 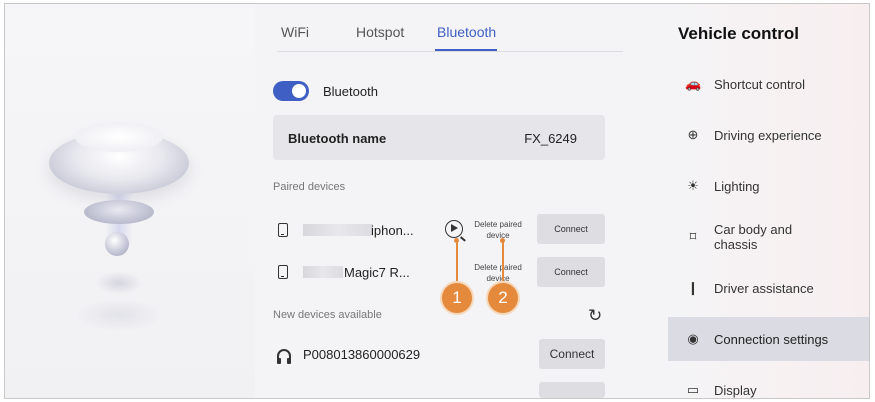 I want to click on tab-hotspot: Hotspot, so click(x=380, y=32).